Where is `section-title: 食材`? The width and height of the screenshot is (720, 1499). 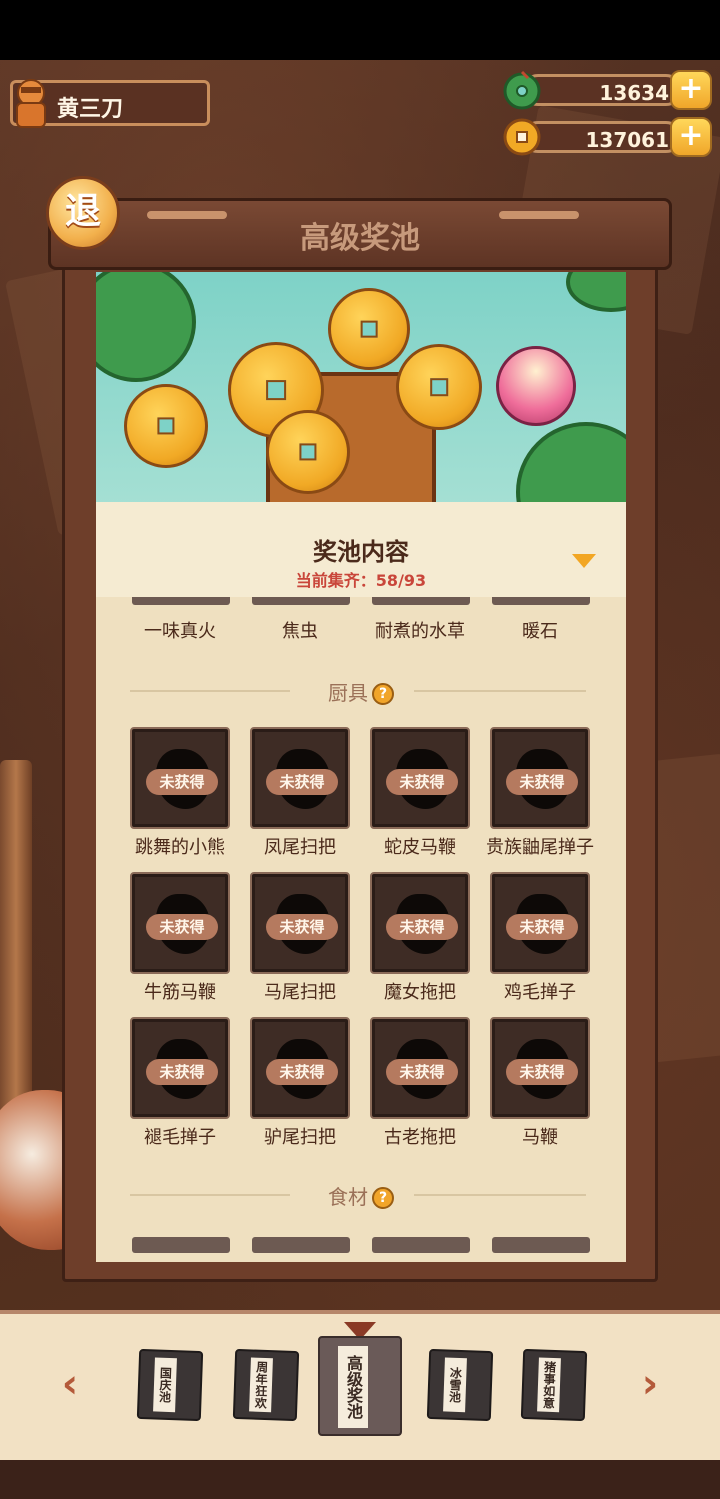
section-title: 食材 is located at coordinates (348, 1197).